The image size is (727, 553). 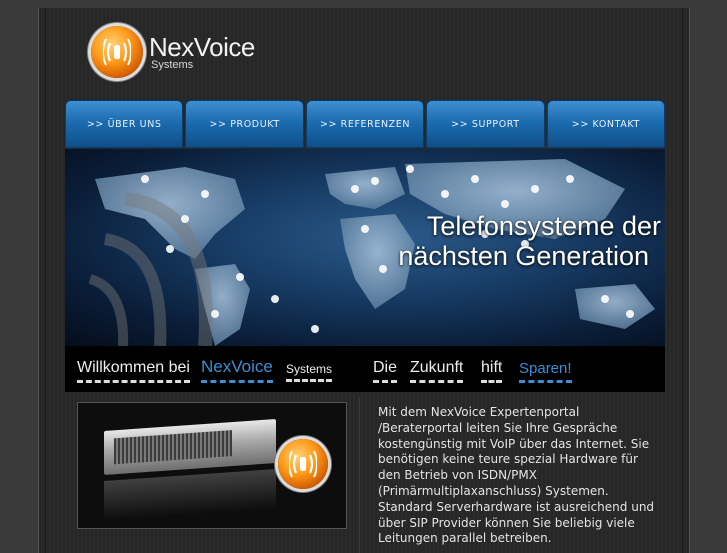 I want to click on nav-item-support: >> SUPPORT, so click(x=485, y=124).